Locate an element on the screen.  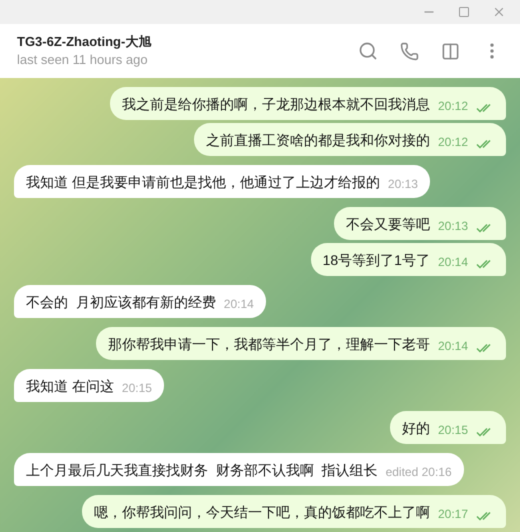
message-text: 好的 is located at coordinates (416, 428).